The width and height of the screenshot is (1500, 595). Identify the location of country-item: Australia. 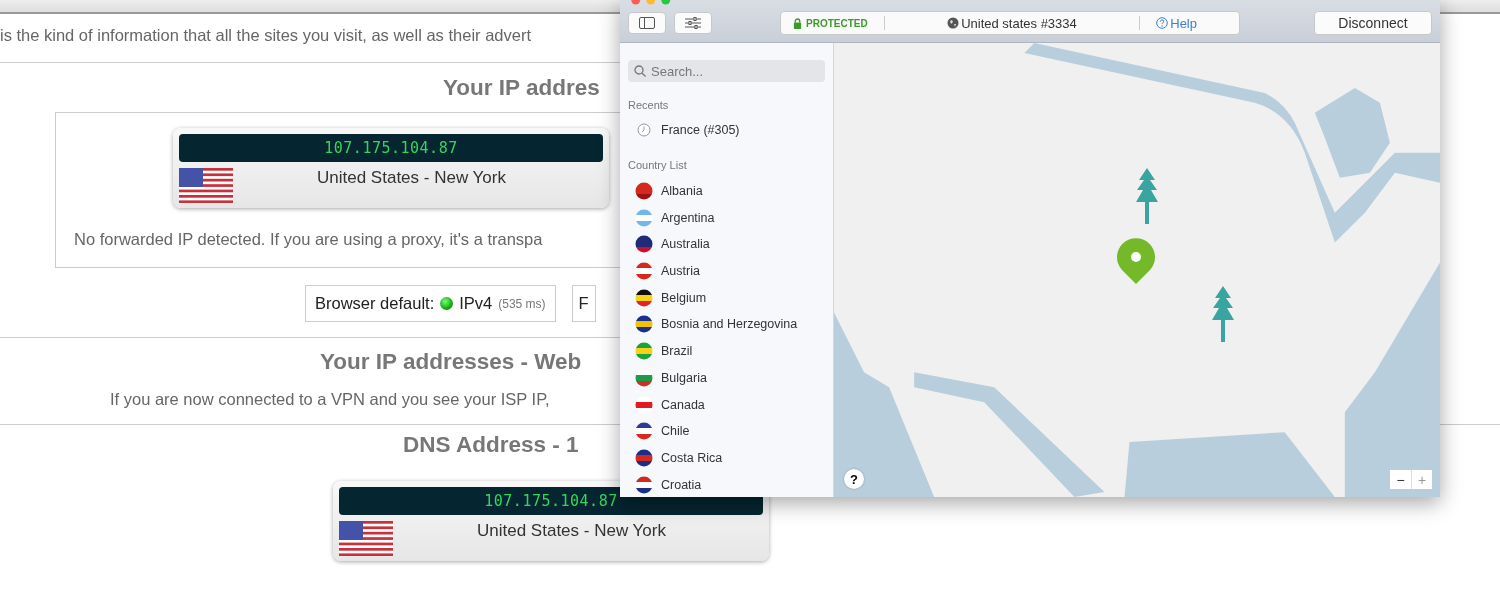
(726, 244).